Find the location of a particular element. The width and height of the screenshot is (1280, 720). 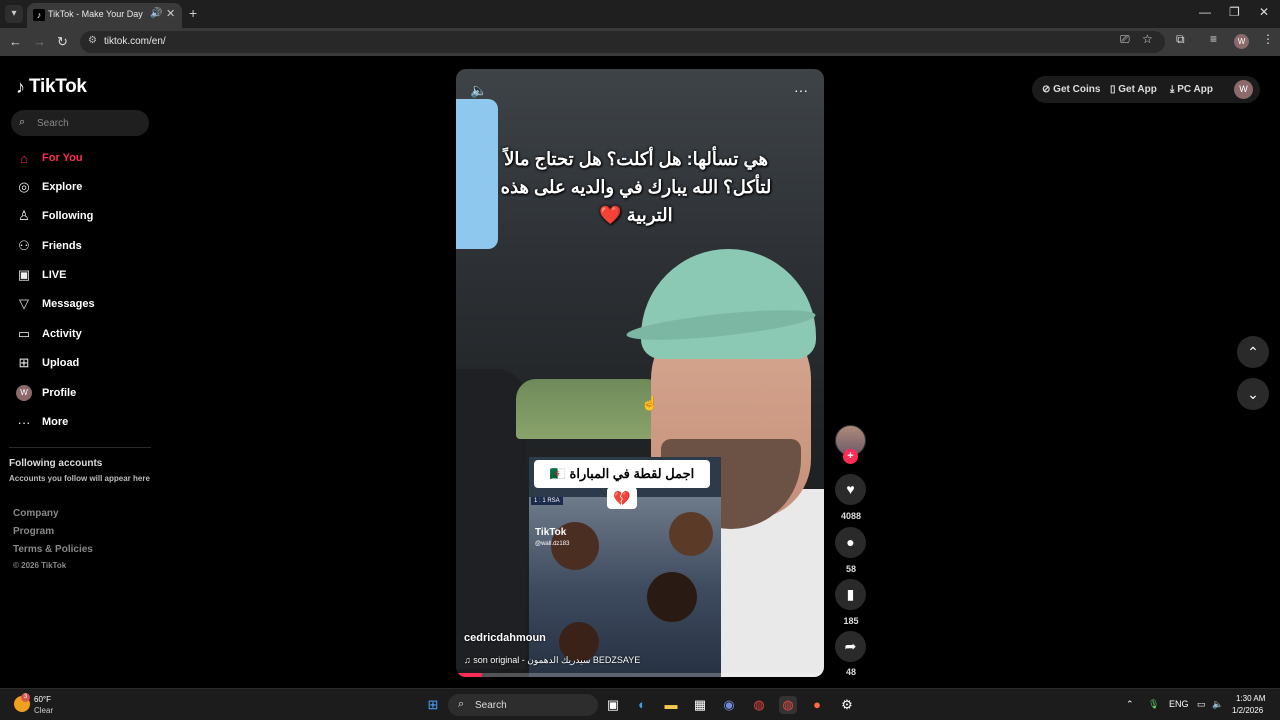

sidebar-item-label: Profile is located at coordinates (59, 393).